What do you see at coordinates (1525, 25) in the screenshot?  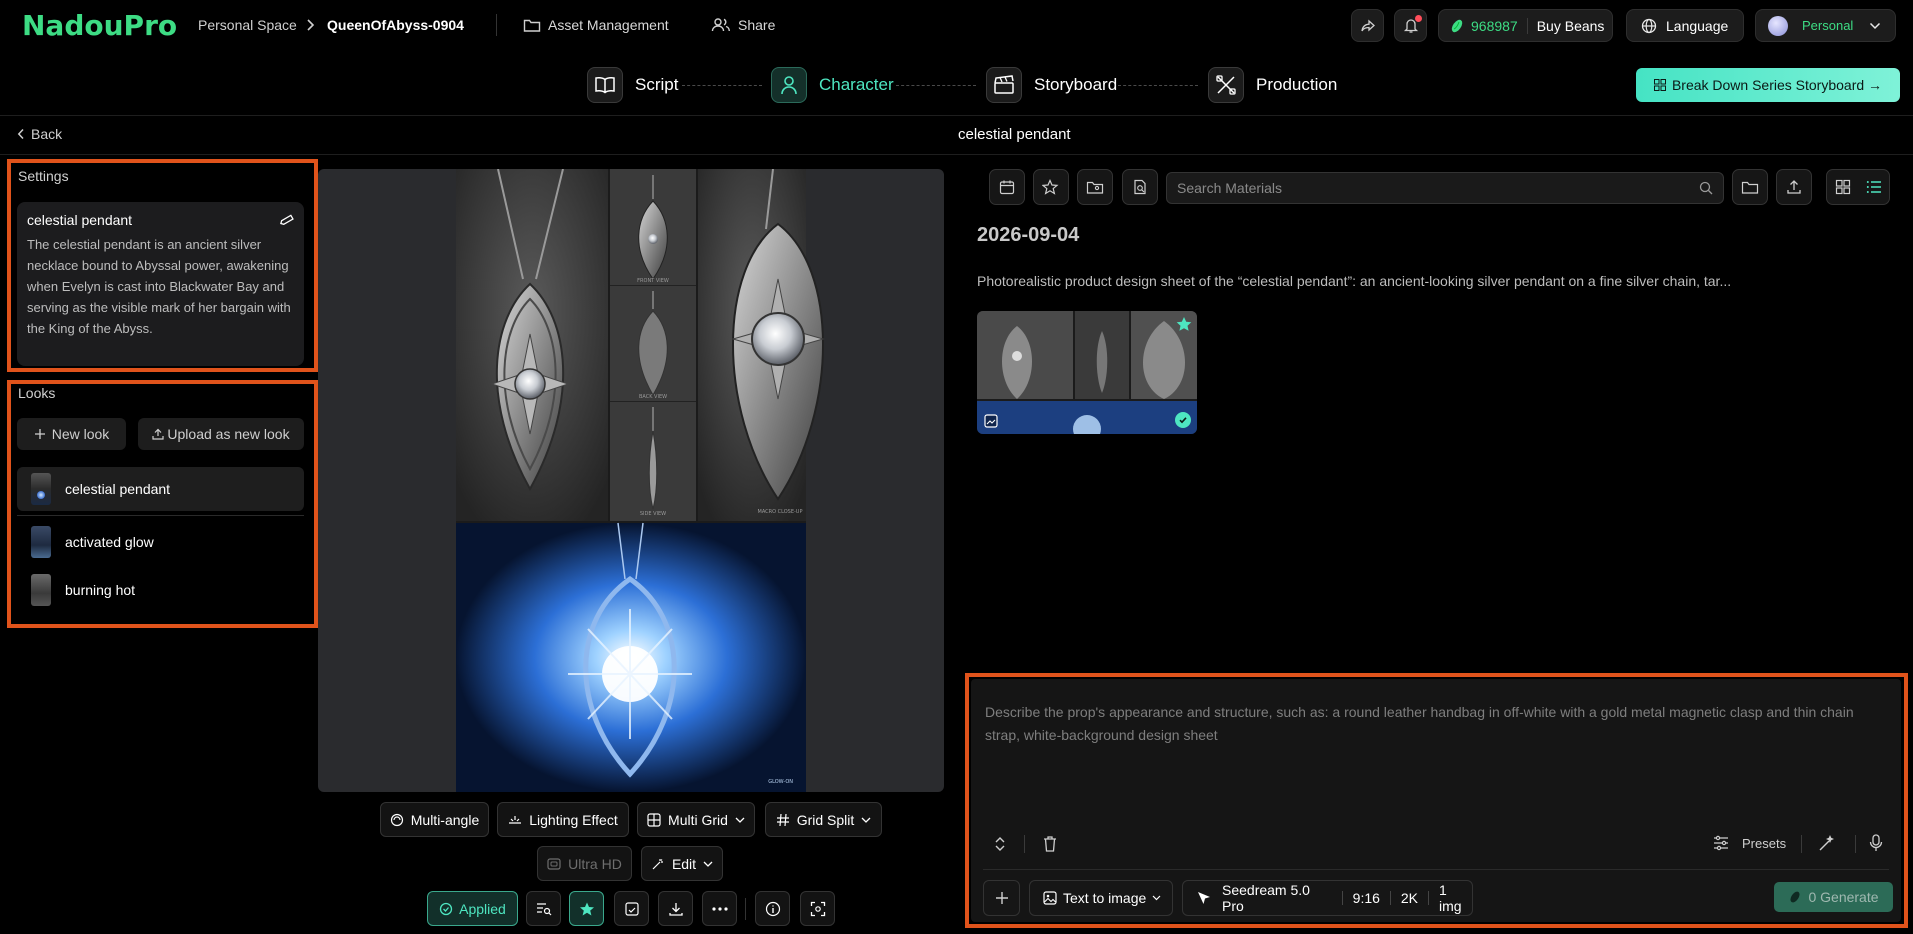 I see `beans-pill: 968987 Buy Beans` at bounding box center [1525, 25].